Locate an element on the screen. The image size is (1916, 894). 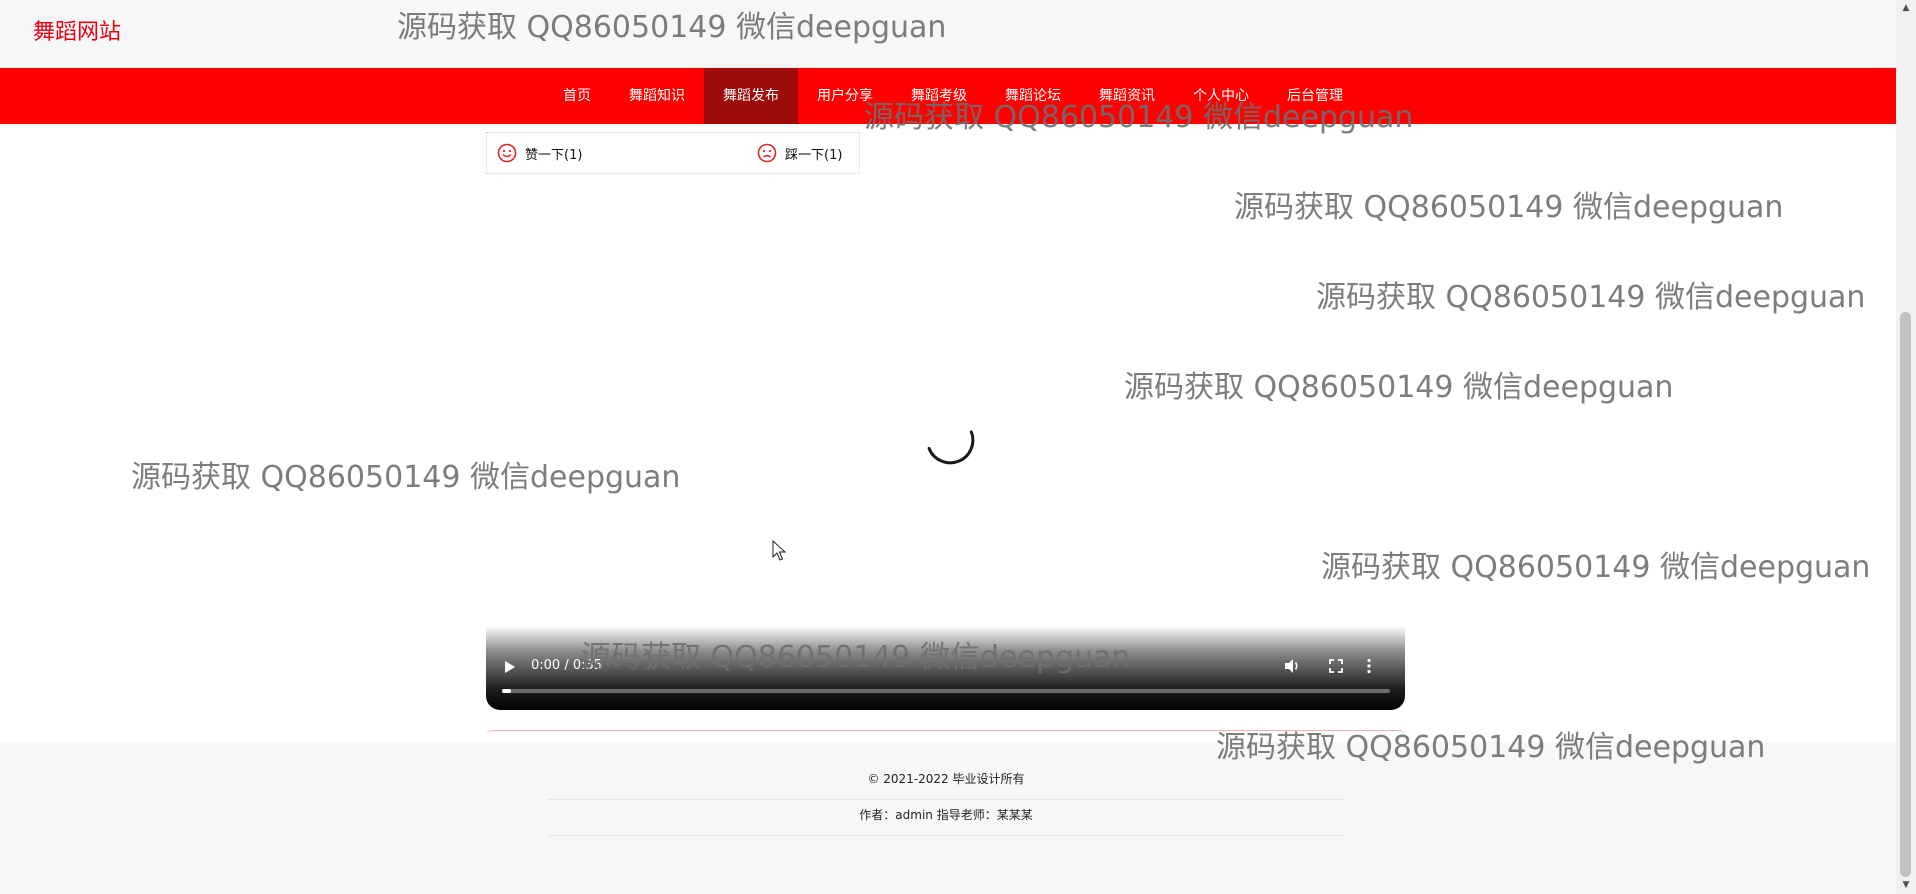
nav-item-personal-center: 个人中心 is located at coordinates (1221, 96).